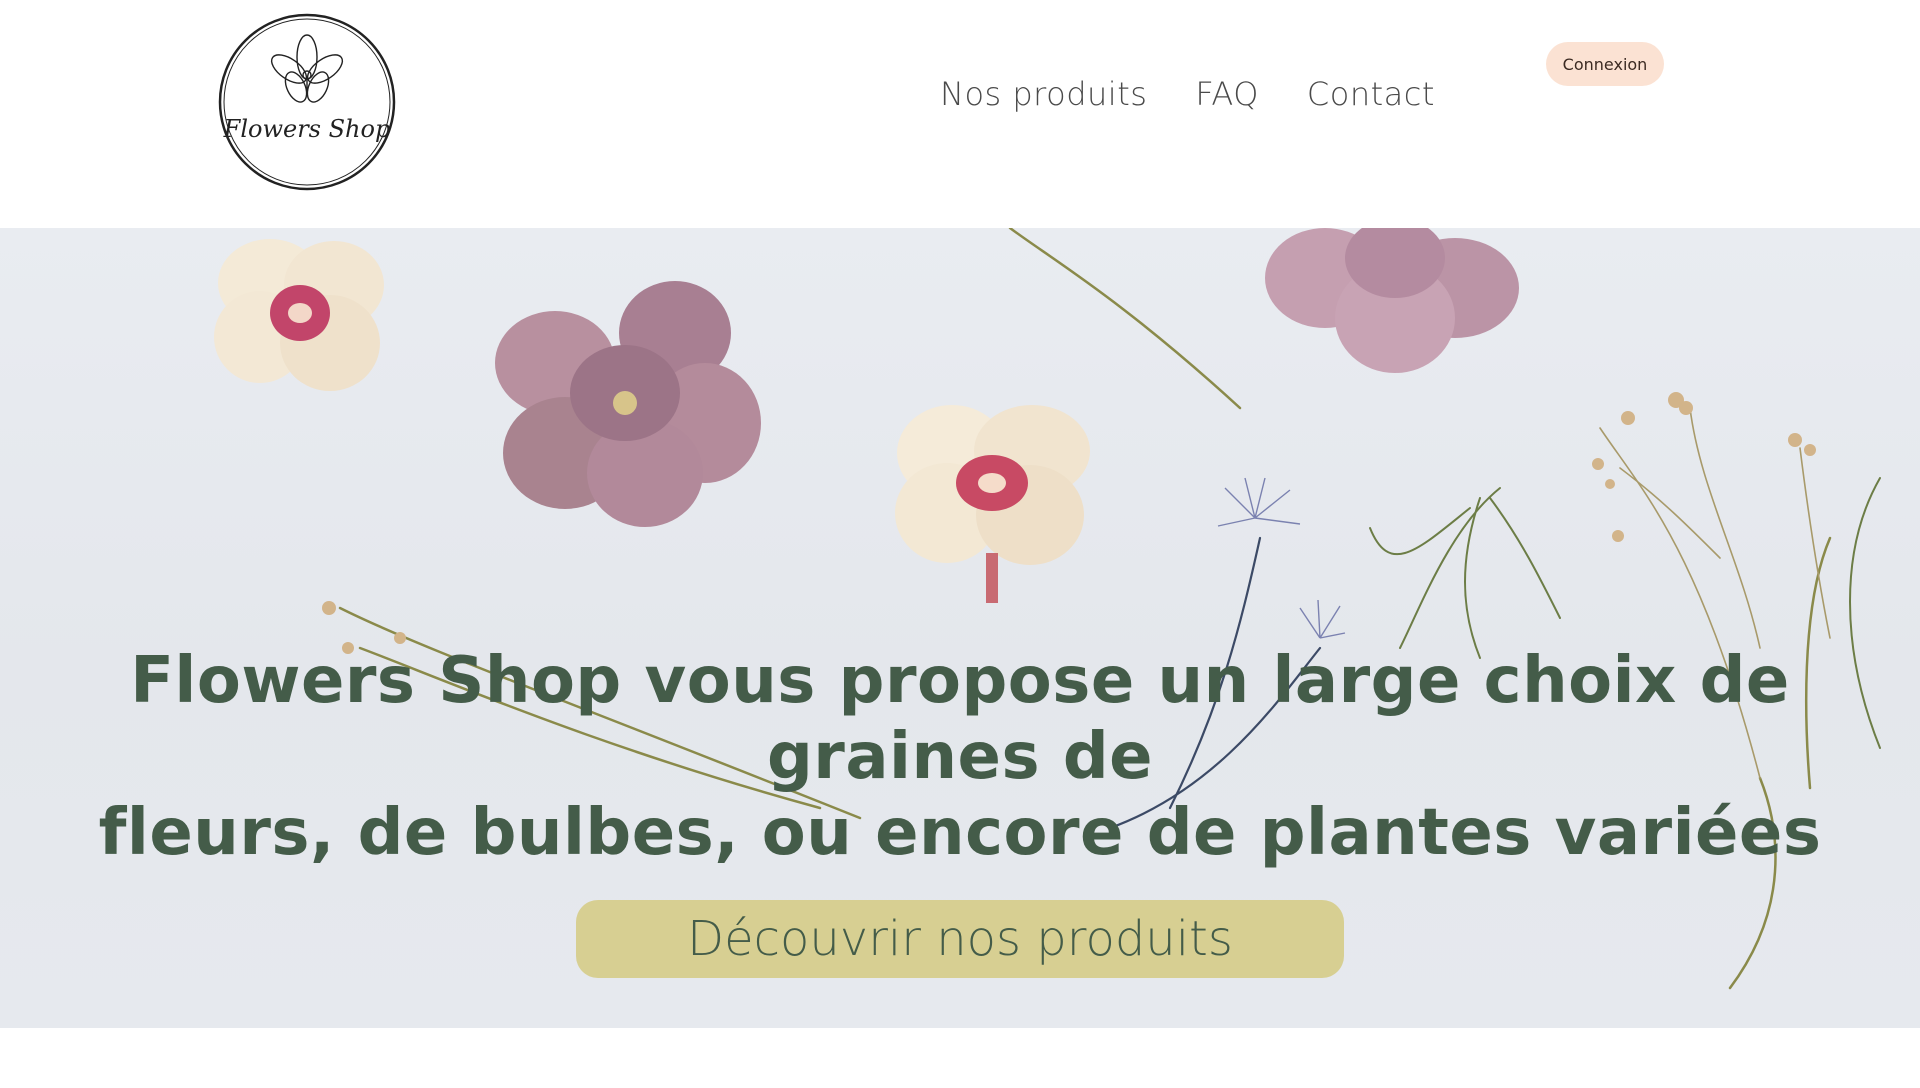 The width and height of the screenshot is (1920, 1088). What do you see at coordinates (1043, 94) in the screenshot?
I see `nav-link-products: Nos produits` at bounding box center [1043, 94].